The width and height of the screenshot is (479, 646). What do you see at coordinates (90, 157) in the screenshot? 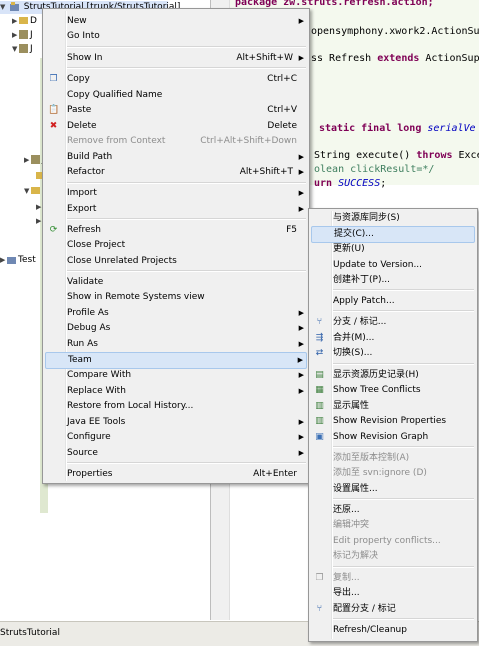
I see `menu-item-label: Build Path` at bounding box center [90, 157].